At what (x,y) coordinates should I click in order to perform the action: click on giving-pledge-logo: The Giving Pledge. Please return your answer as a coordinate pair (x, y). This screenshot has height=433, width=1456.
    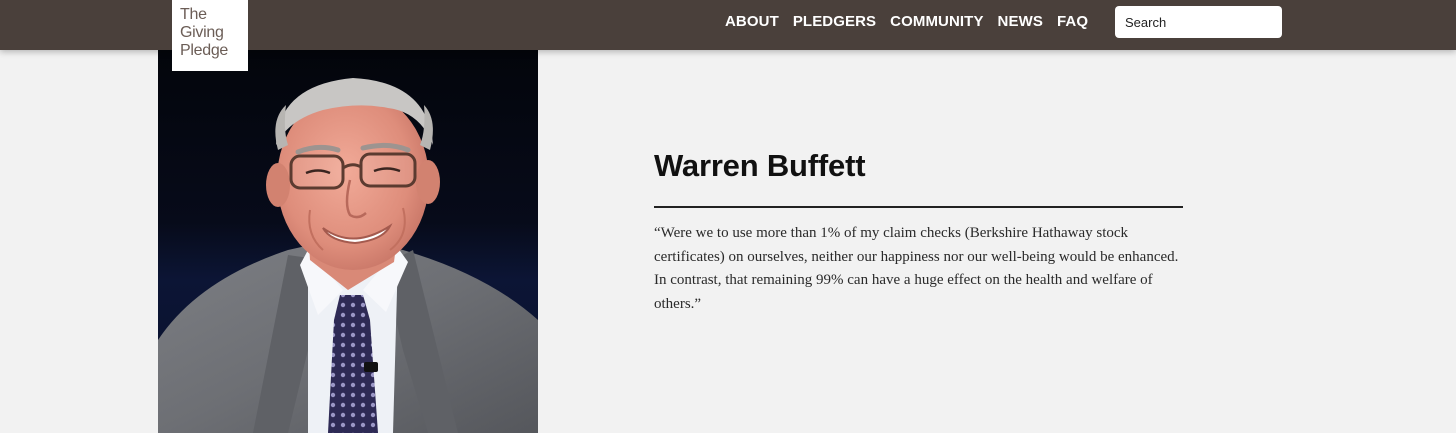
    Looking at the image, I should click on (210, 35).